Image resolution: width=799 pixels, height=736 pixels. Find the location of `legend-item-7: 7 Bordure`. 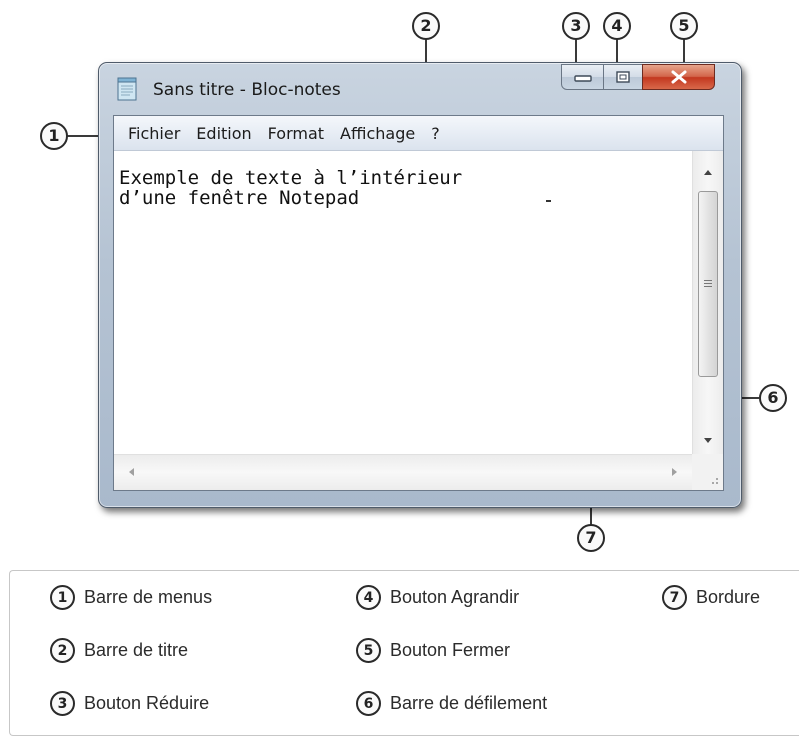

legend-item-7: 7 Bordure is located at coordinates (711, 597).